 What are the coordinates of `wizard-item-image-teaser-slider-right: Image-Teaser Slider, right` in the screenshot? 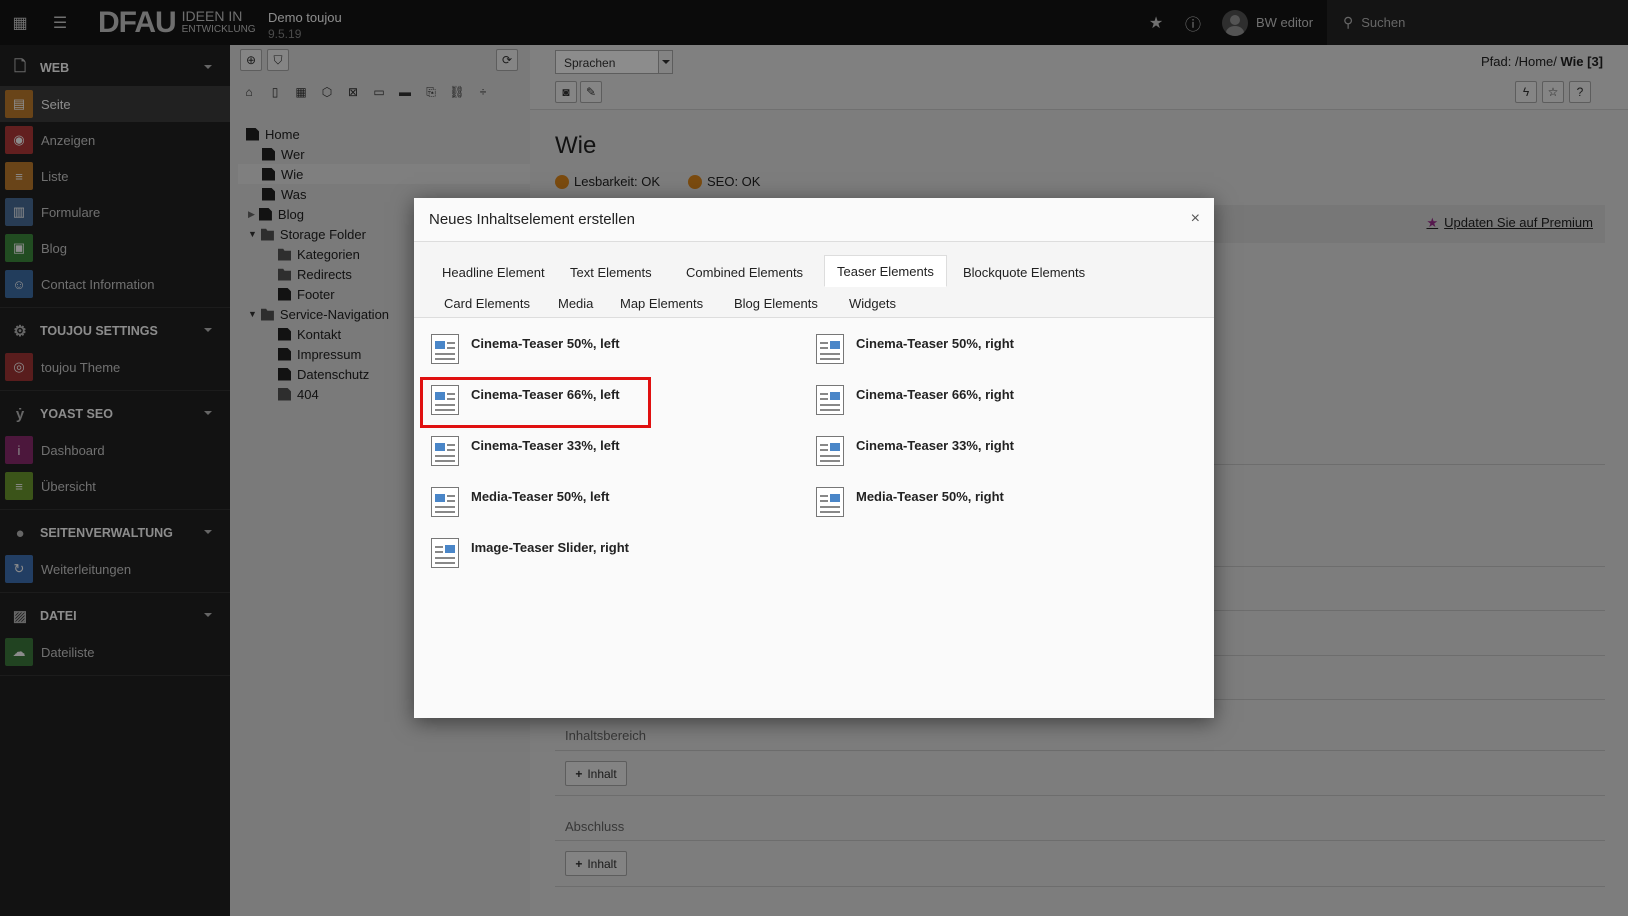 It's located at (530, 557).